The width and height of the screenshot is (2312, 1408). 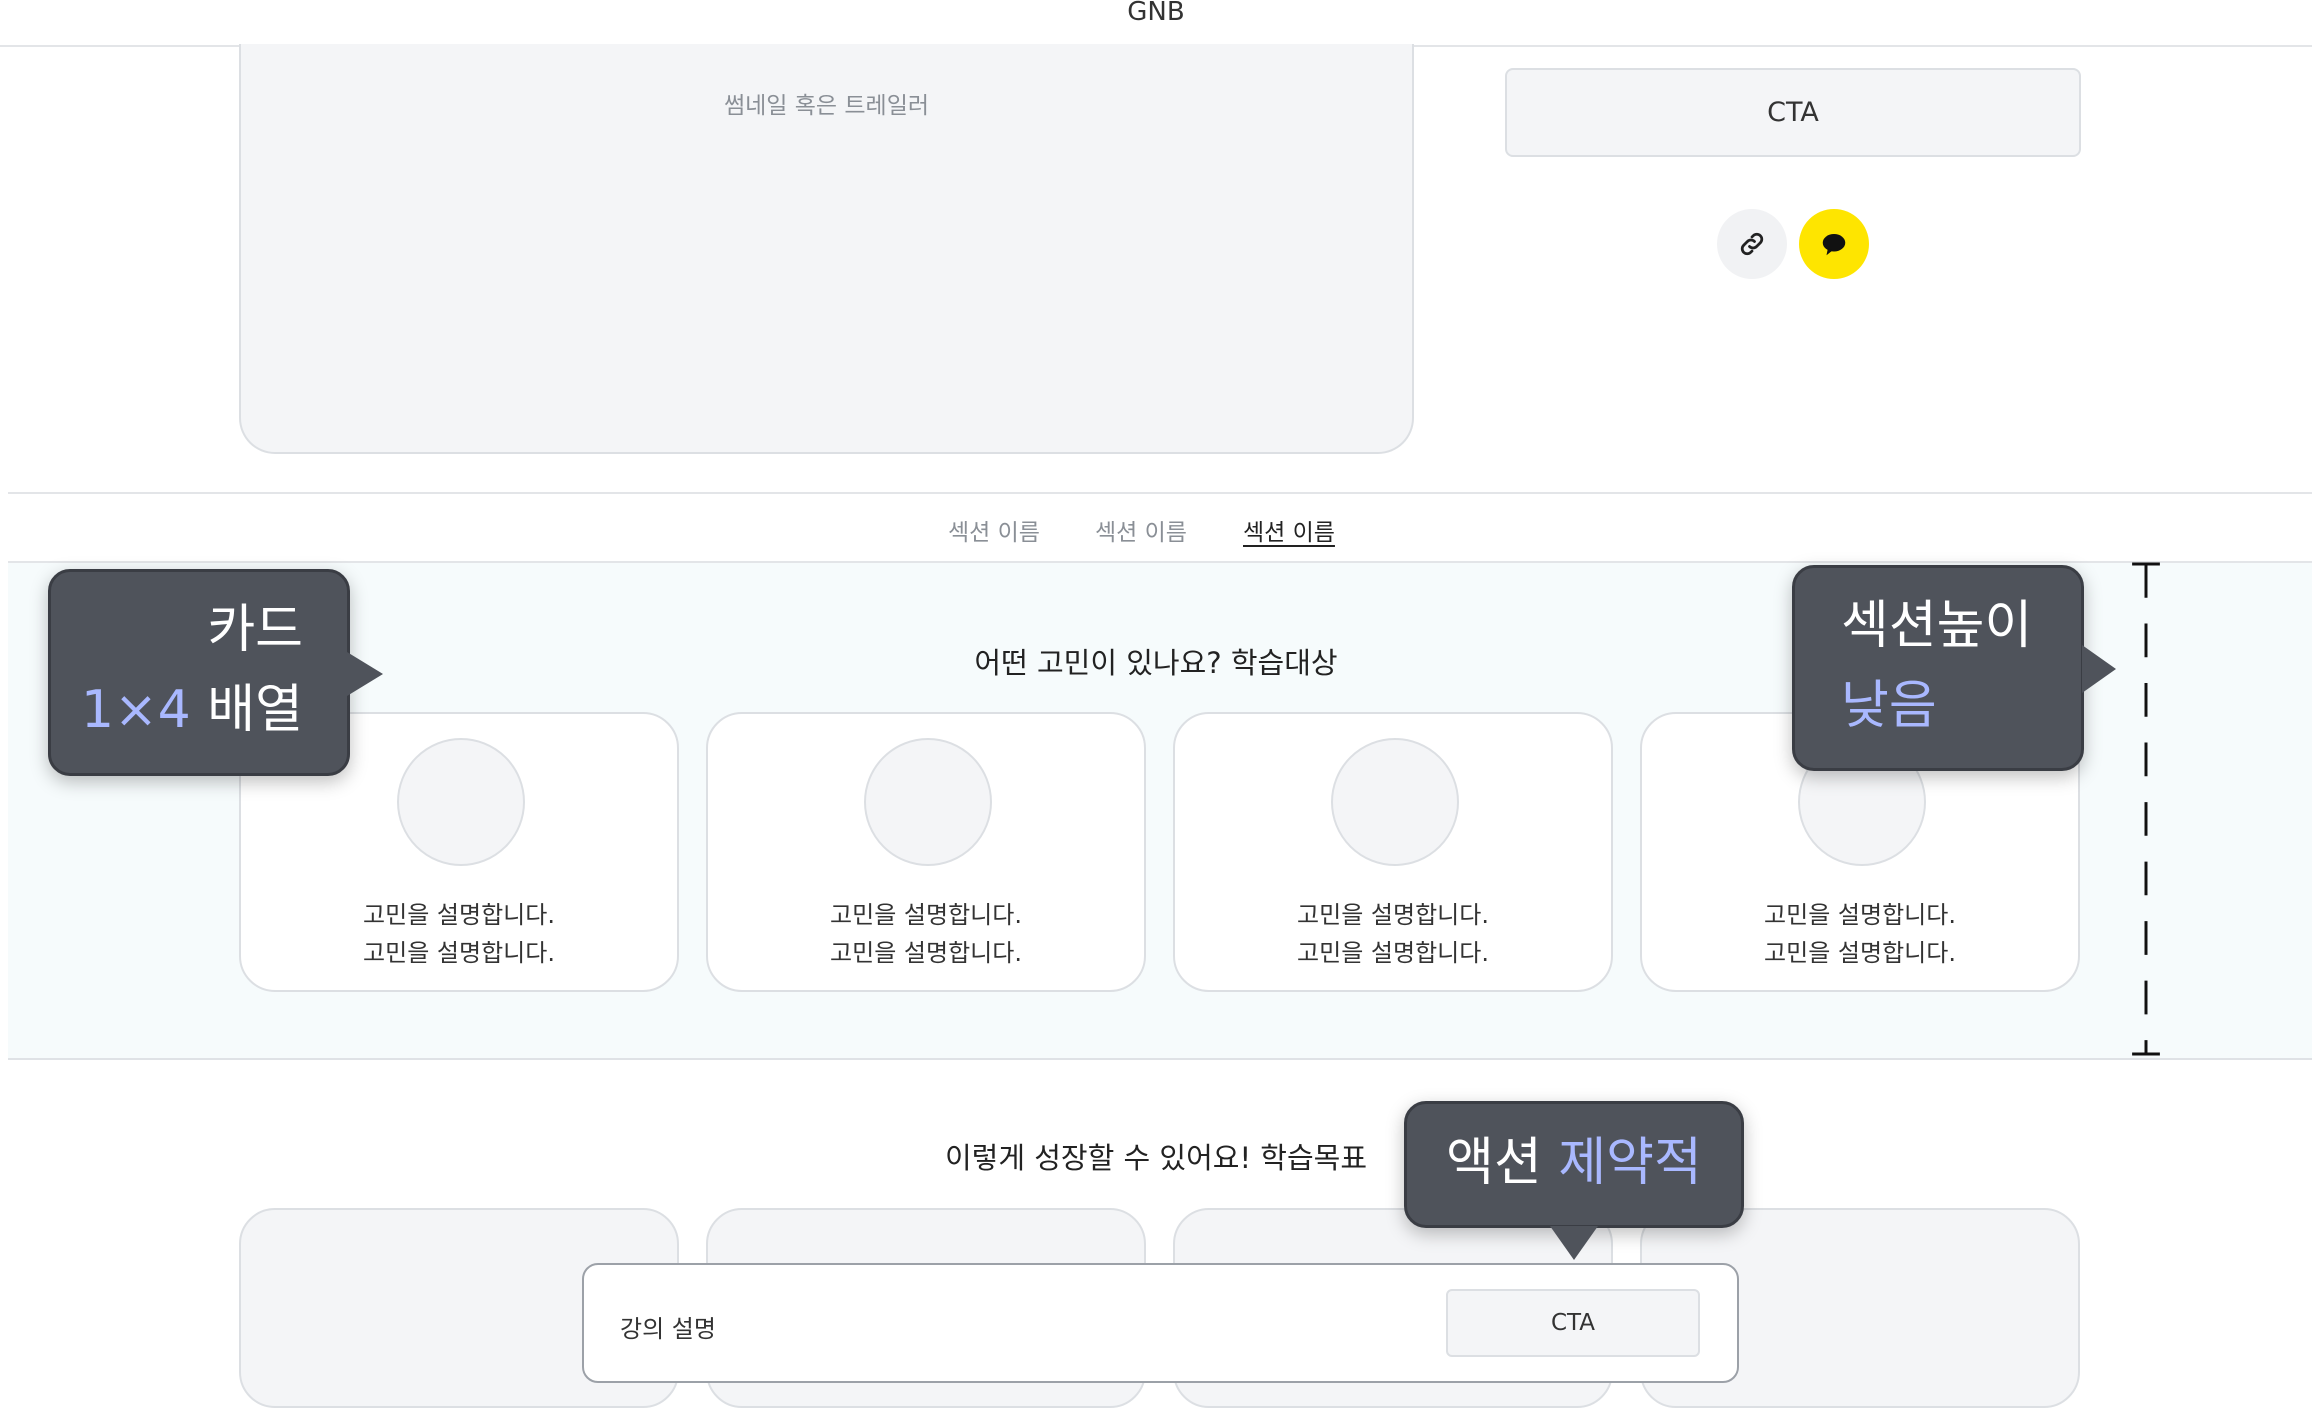 I want to click on global-nav-bar: GNB, so click(x=1156, y=23).